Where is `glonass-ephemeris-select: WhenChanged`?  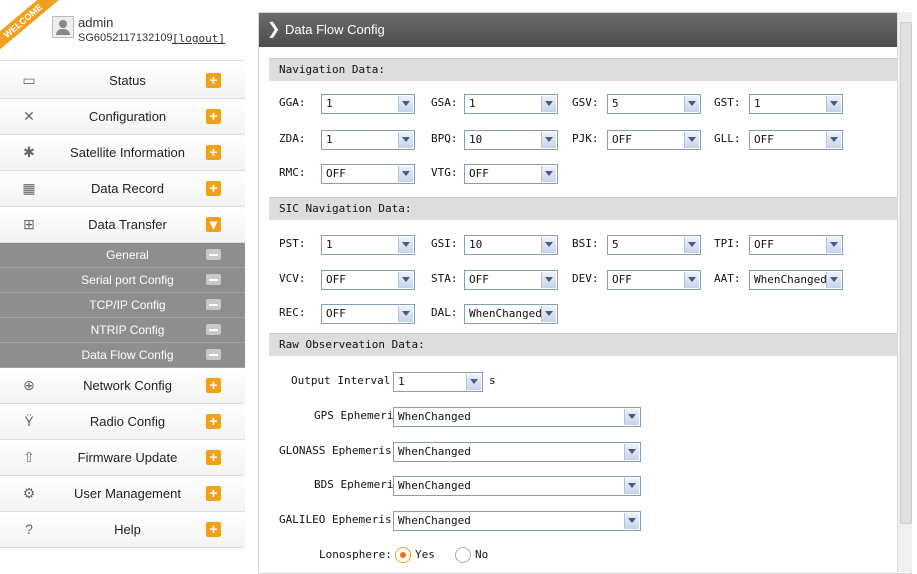 glonass-ephemeris-select: WhenChanged is located at coordinates (517, 452).